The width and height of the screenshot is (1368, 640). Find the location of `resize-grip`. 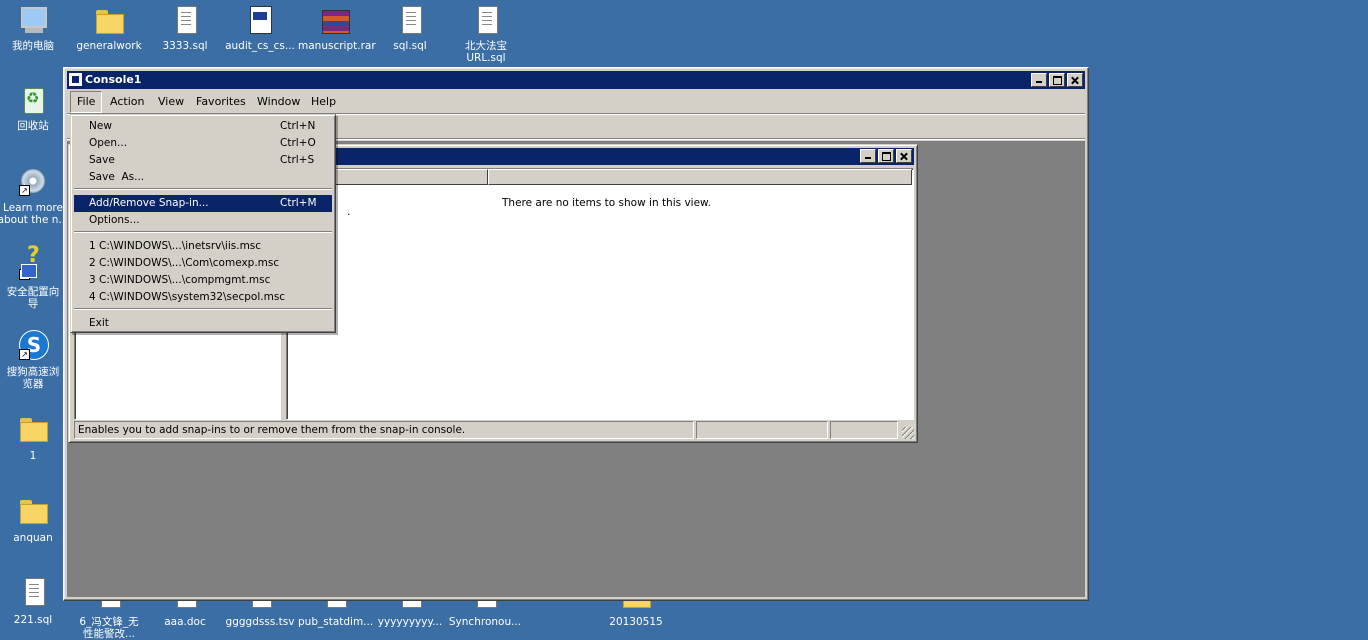

resize-grip is located at coordinates (908, 433).